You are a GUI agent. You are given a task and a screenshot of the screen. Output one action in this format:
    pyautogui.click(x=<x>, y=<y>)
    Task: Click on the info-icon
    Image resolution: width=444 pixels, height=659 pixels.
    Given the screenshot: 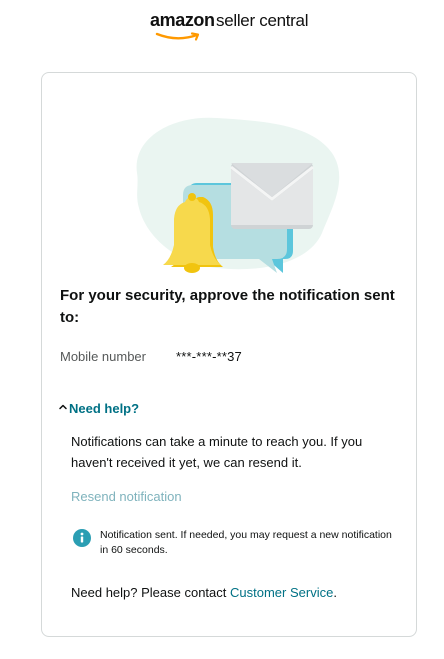 What is the action you would take?
    pyautogui.click(x=82, y=538)
    